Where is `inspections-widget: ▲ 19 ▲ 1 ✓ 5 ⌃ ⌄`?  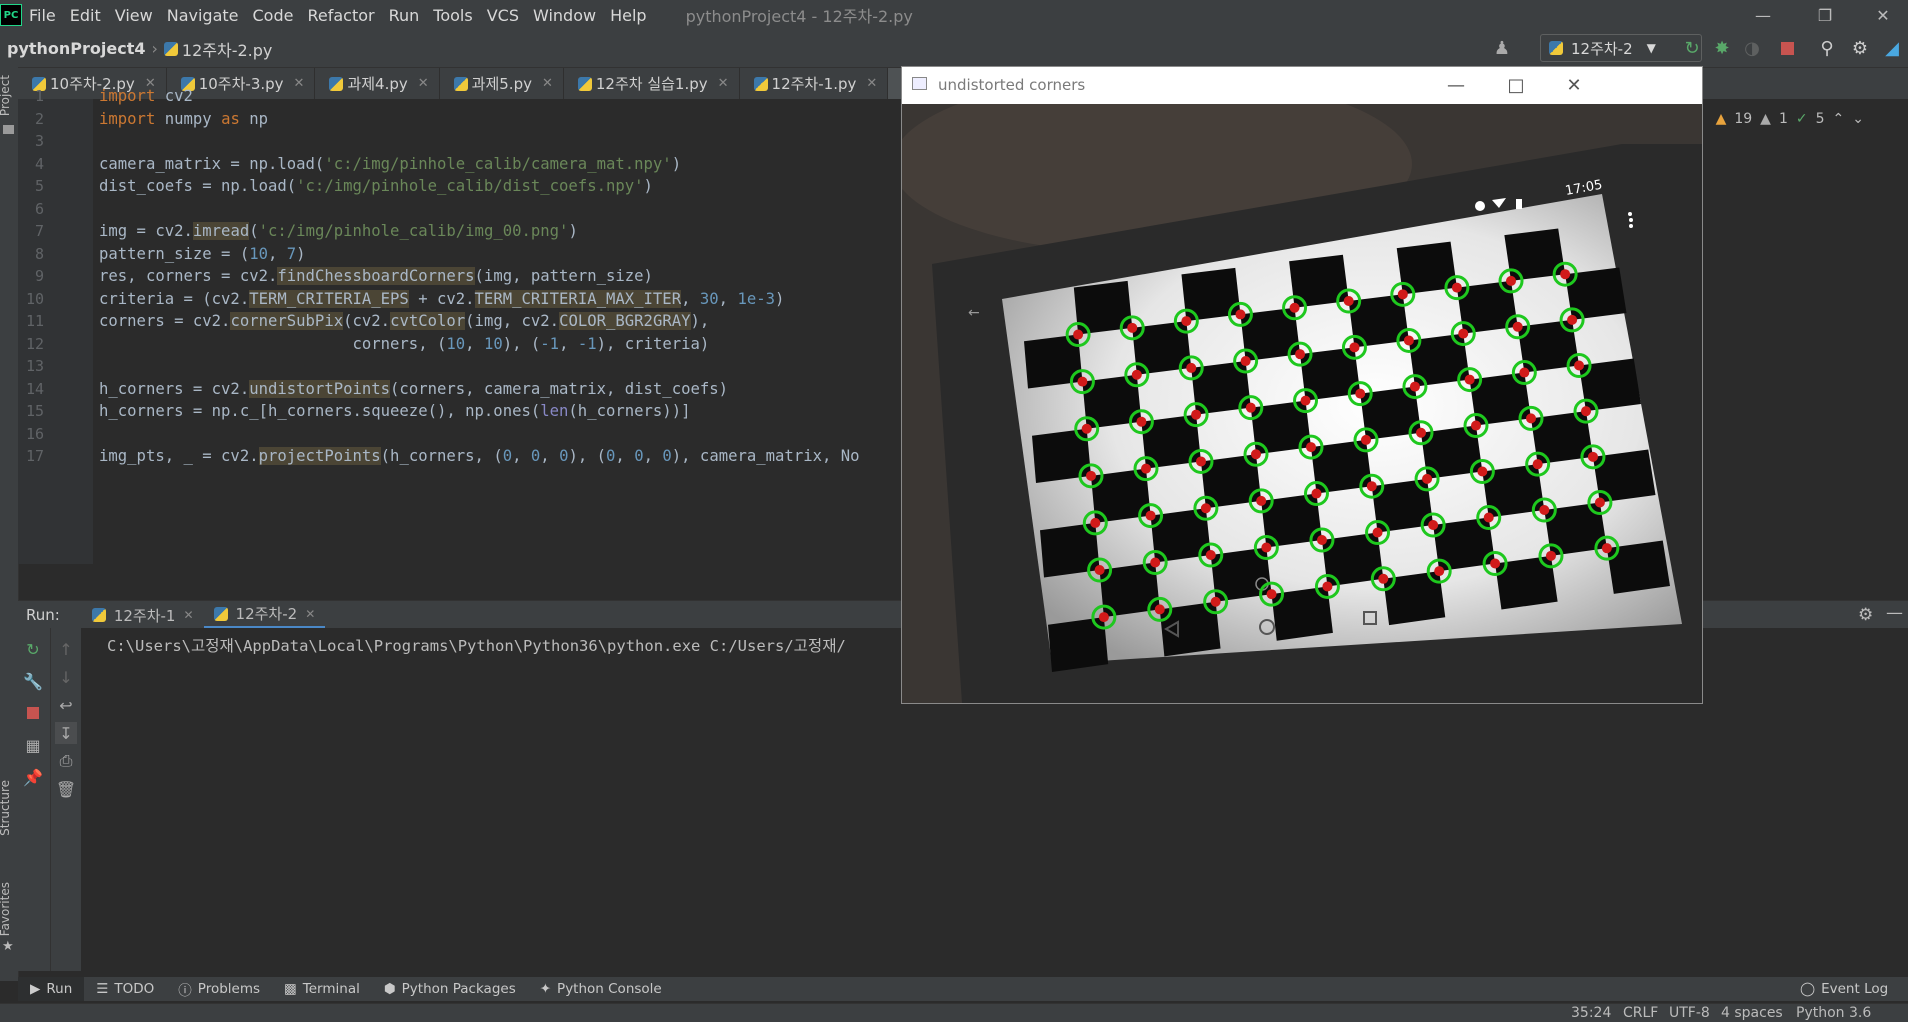 inspections-widget: ▲ 19 ▲ 1 ✓ 5 ⌃ ⌄ is located at coordinates (1790, 119).